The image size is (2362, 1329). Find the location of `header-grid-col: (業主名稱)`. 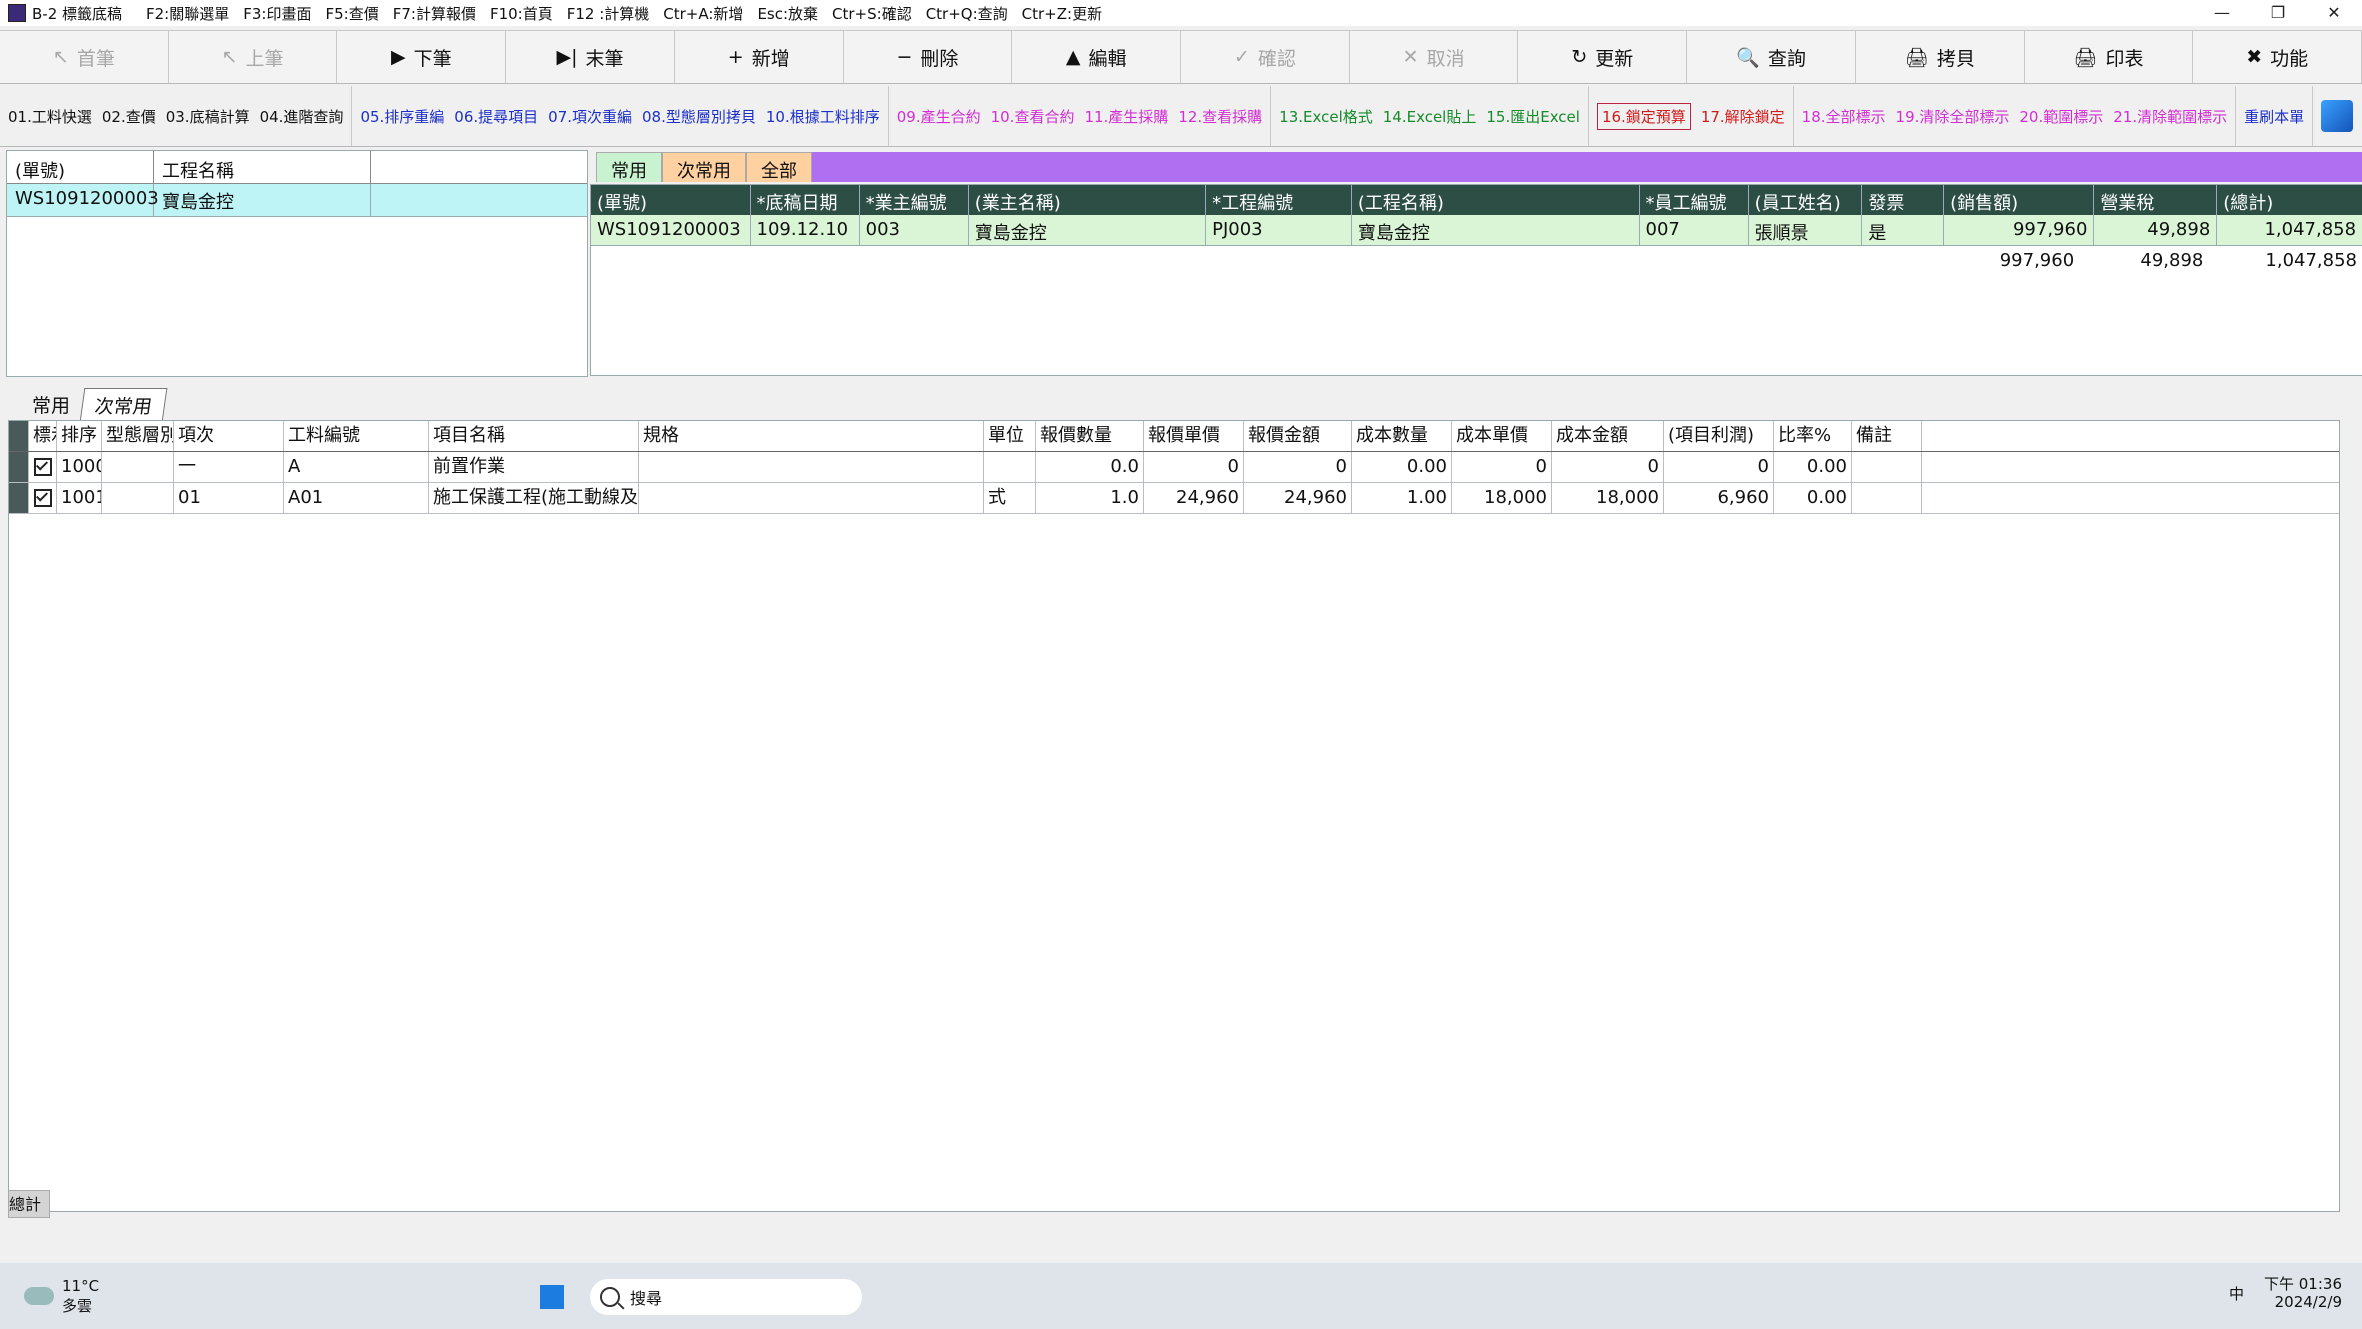

header-grid-col: (業主名稱) is located at coordinates (1088, 200).